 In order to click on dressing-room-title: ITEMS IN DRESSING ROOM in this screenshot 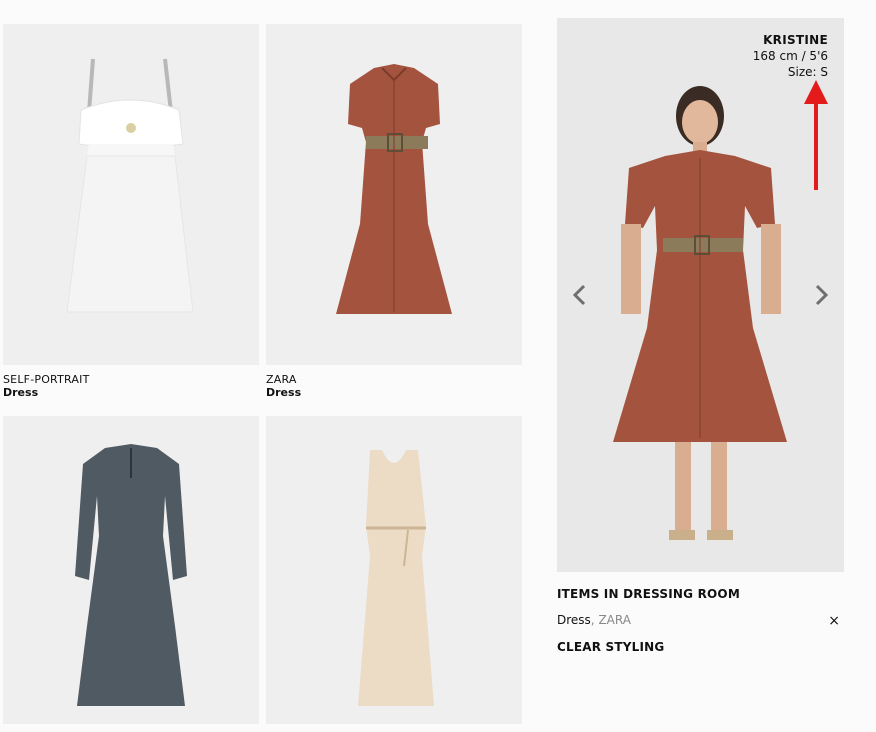, I will do `click(648, 594)`.